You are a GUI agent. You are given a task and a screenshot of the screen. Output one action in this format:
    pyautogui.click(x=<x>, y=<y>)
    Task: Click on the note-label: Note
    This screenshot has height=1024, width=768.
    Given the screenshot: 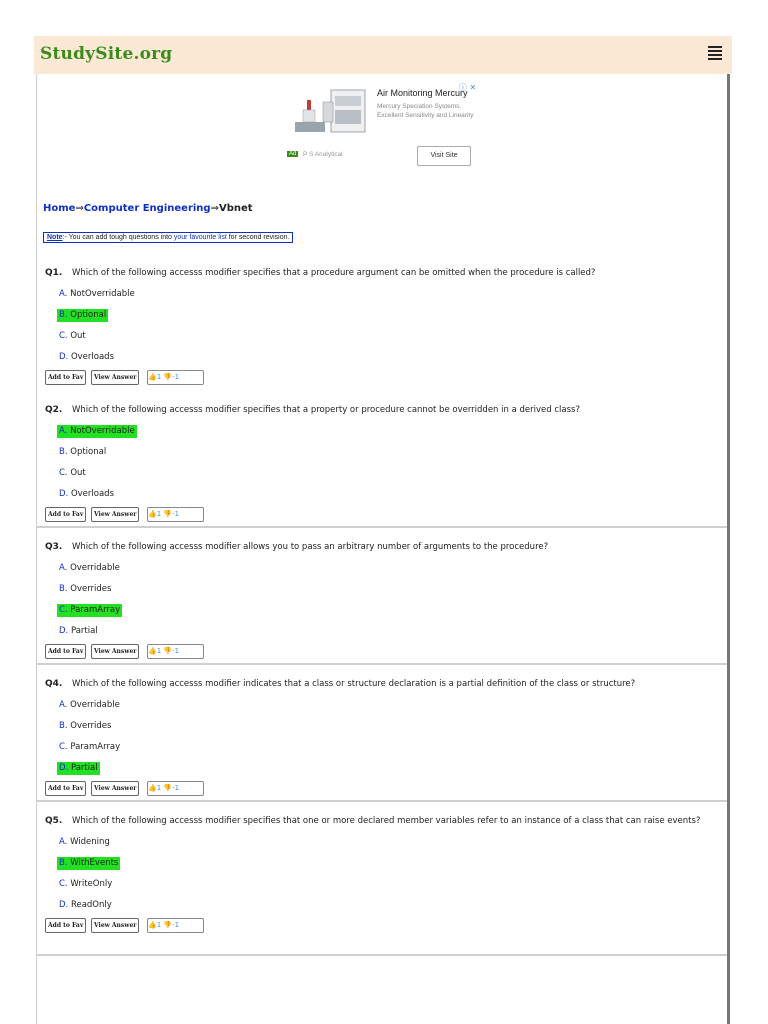 What is the action you would take?
    pyautogui.click(x=55, y=237)
    